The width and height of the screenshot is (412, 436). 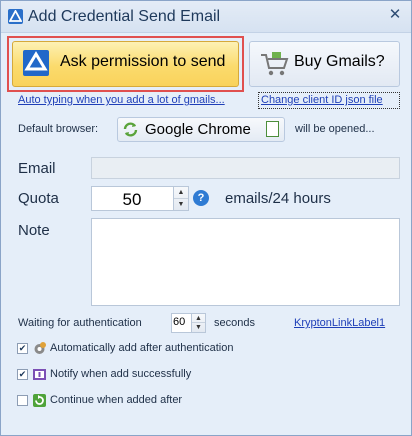 I want to click on quota-increment-button: ▲, so click(x=181, y=193).